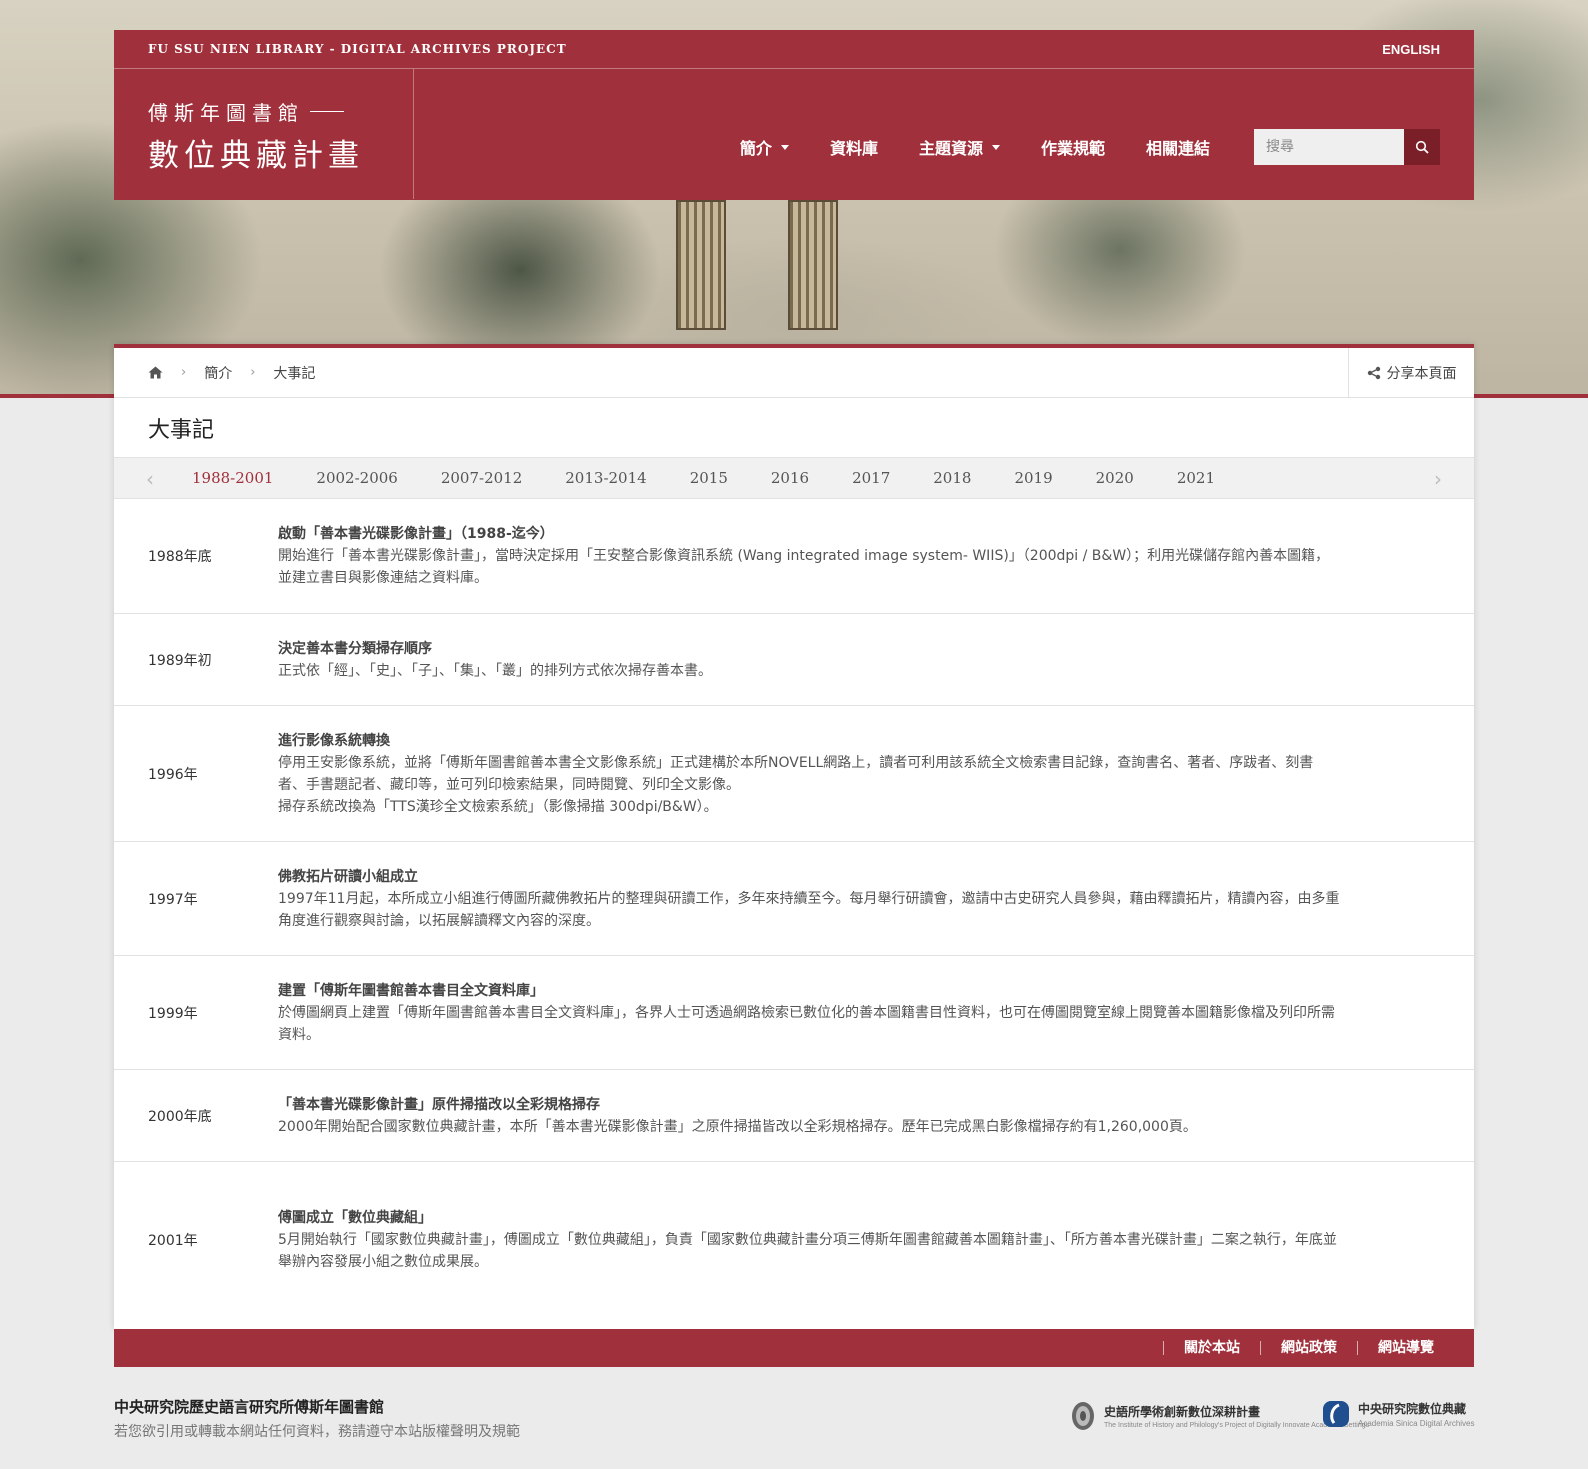  What do you see at coordinates (959, 147) in the screenshot?
I see `nav-topics: 主題資源` at bounding box center [959, 147].